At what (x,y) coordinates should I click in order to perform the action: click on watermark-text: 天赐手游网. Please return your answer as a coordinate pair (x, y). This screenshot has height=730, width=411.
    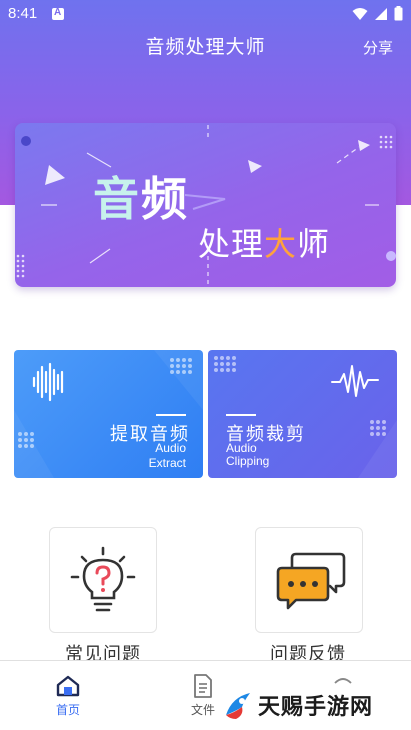
    Looking at the image, I should click on (316, 707).